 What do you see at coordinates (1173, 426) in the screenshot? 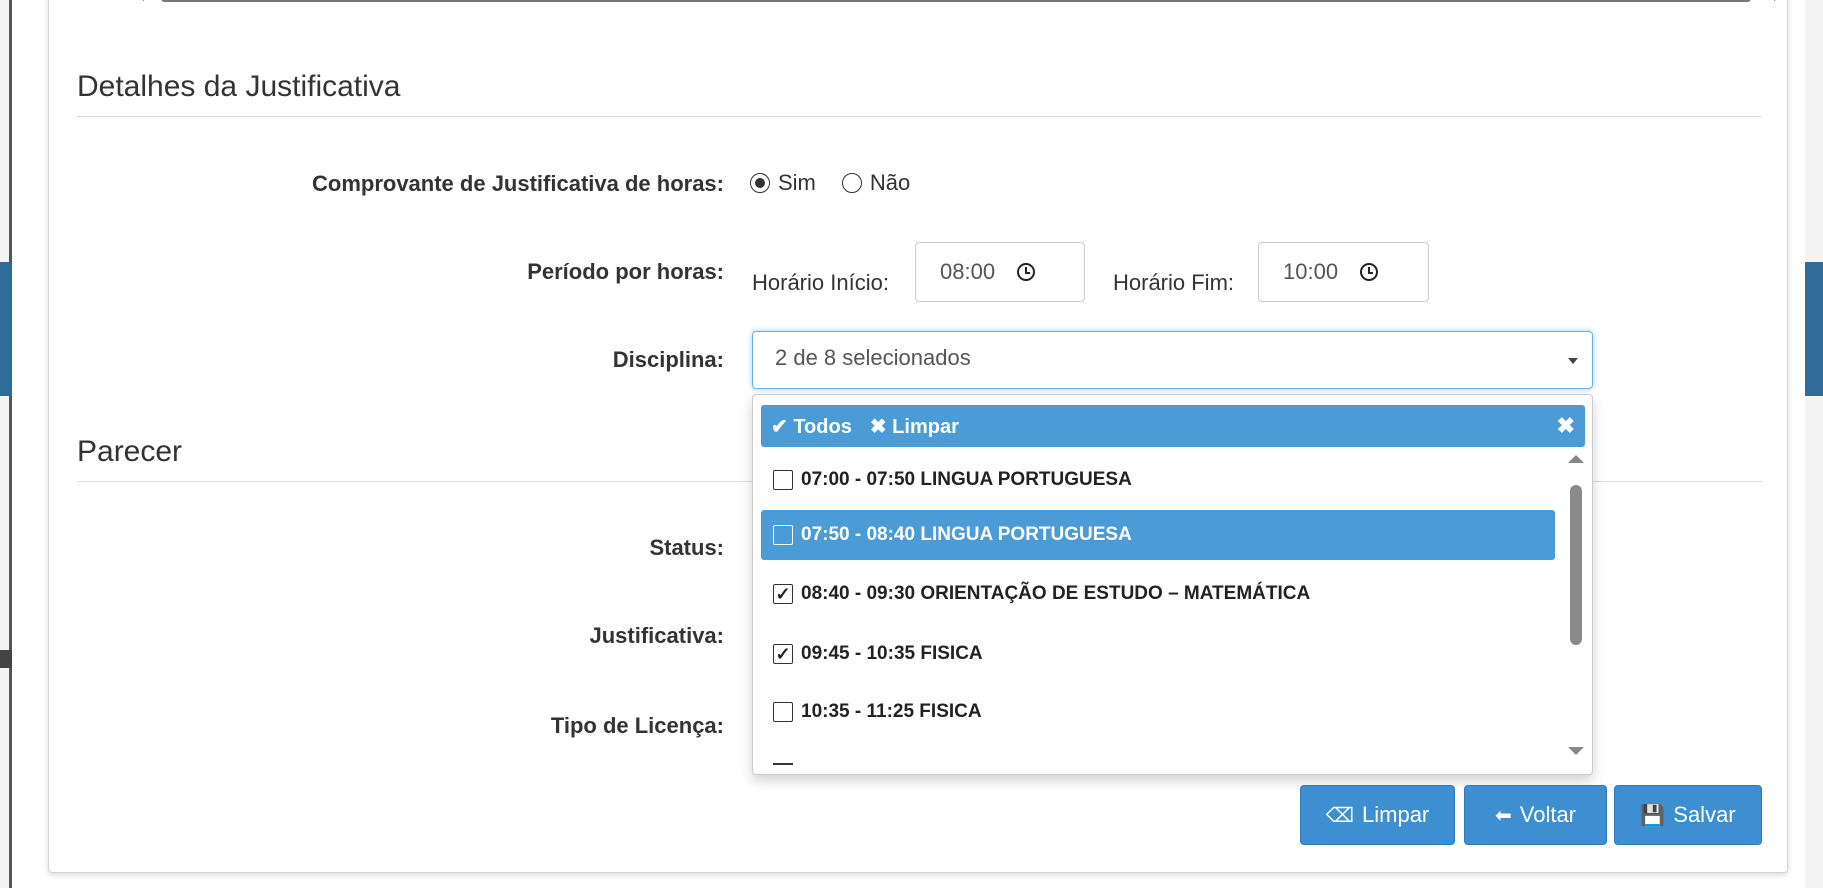
I see `dropdown-header: ✔ Todos ✖ Limpar ✖` at bounding box center [1173, 426].